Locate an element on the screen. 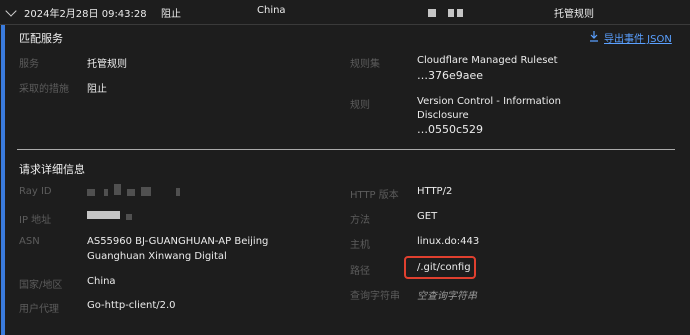 The width and height of the screenshot is (690, 335). service-label: 服务 is located at coordinates (29, 64).